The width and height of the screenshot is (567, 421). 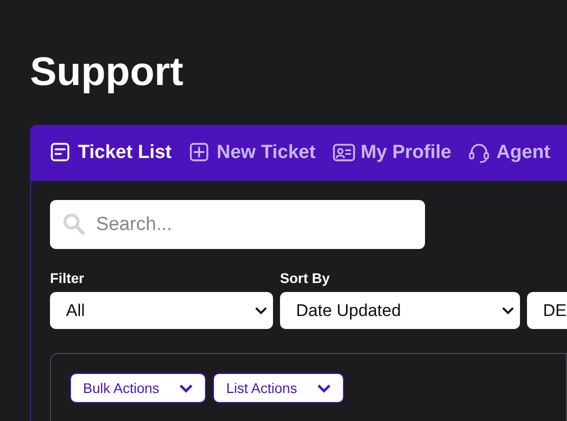 I want to click on search-icon, so click(x=74, y=224).